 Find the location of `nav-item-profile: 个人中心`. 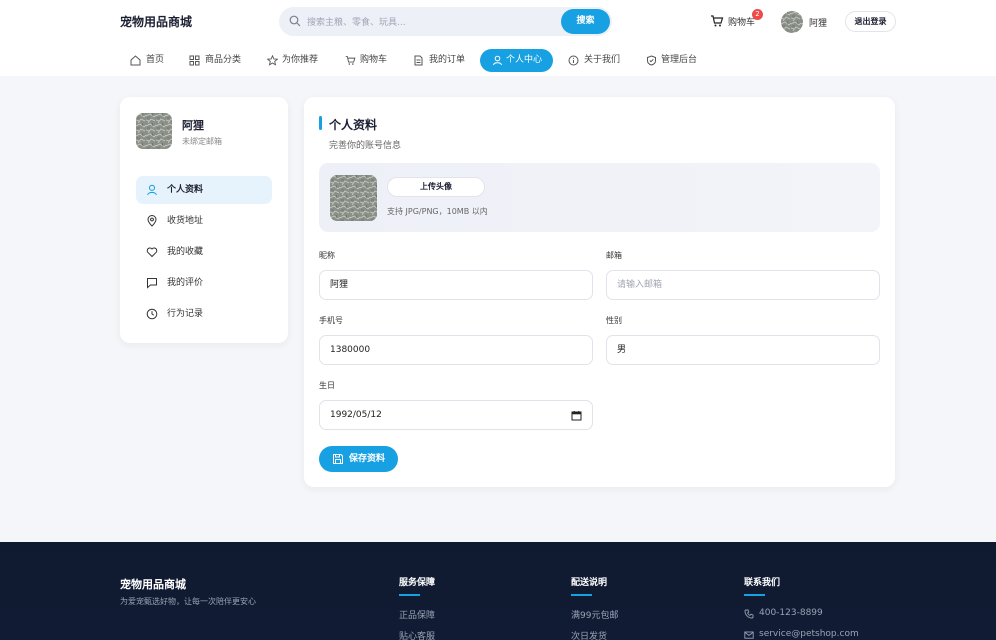

nav-item-profile: 个人中心 is located at coordinates (516, 60).